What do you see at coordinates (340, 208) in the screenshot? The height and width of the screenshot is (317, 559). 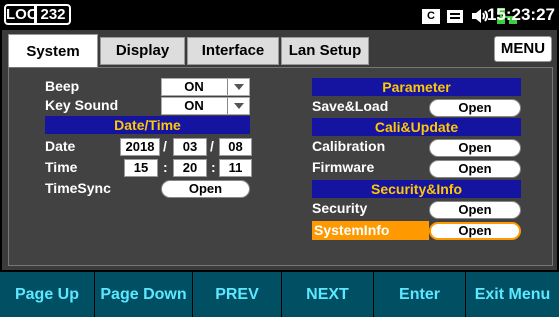 I see `security-label: Security` at bounding box center [340, 208].